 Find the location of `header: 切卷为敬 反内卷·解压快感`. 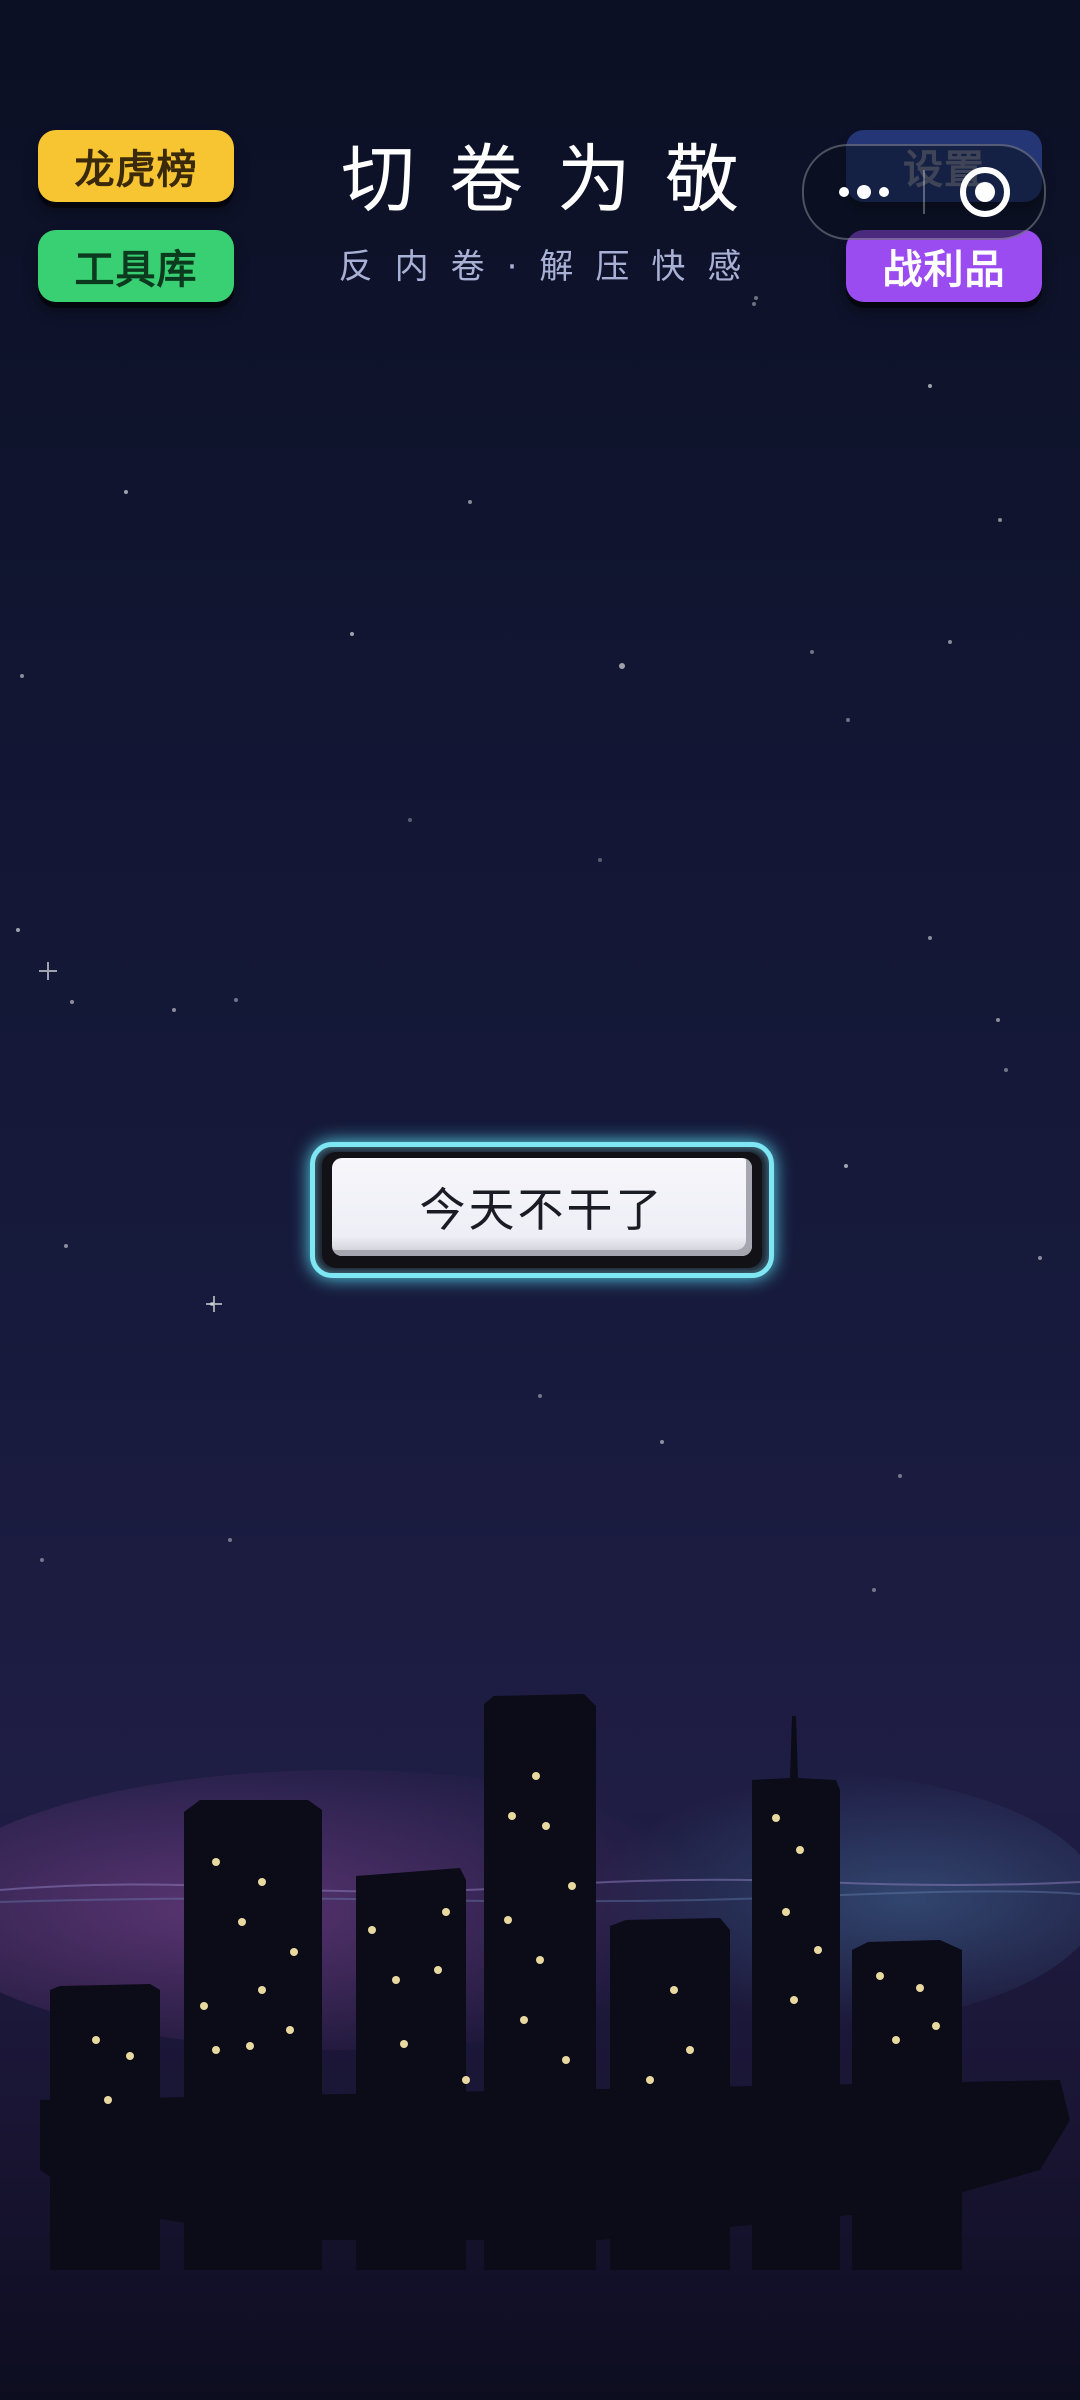

header: 切卷为敬 反内卷·解压快感 is located at coordinates (540, 212).